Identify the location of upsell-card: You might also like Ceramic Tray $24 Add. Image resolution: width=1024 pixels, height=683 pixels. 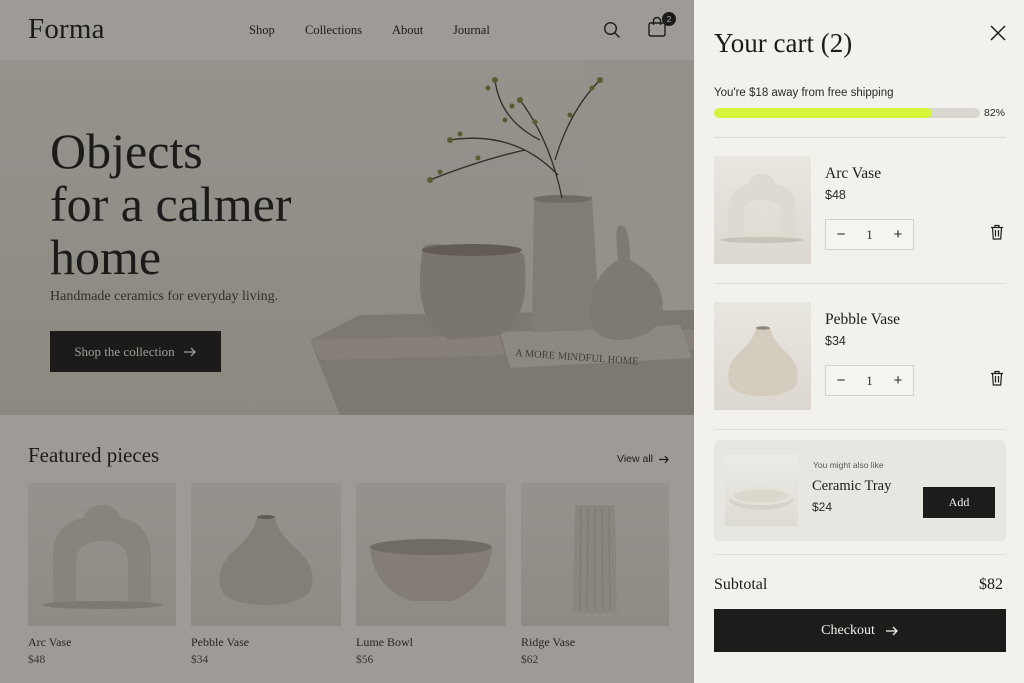
(860, 490).